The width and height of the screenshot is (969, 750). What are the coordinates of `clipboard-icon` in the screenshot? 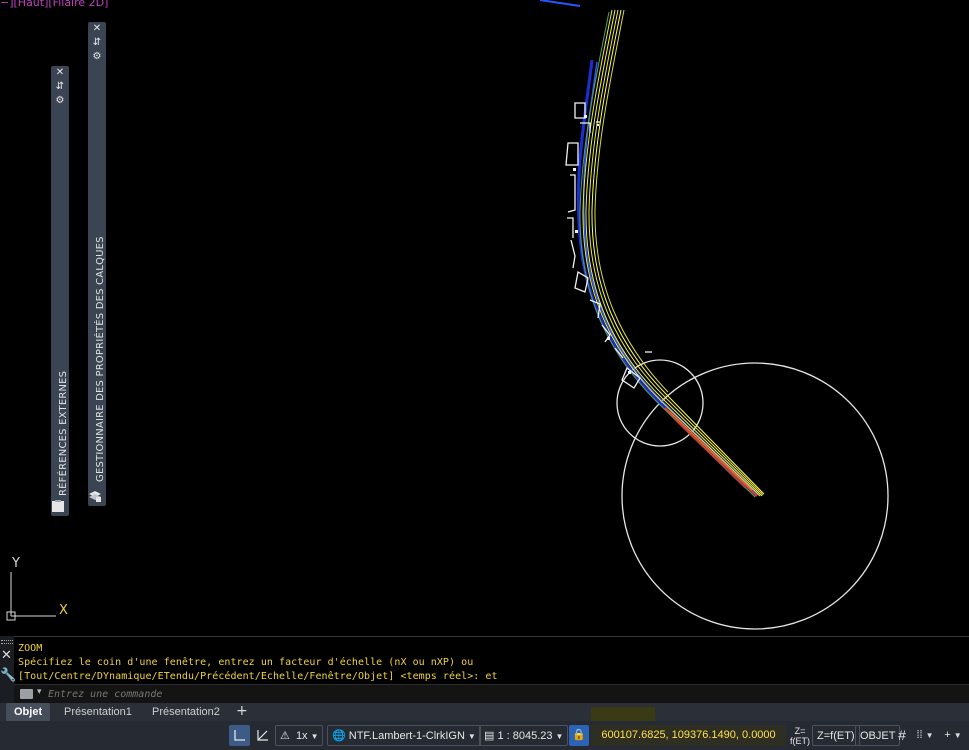 It's located at (58, 506).